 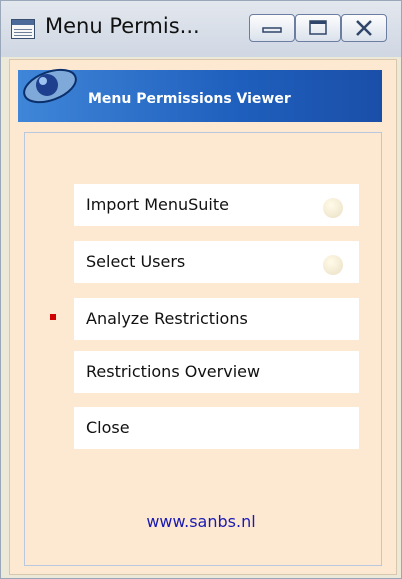 I want to click on table-window-icon, so click(x=23, y=29).